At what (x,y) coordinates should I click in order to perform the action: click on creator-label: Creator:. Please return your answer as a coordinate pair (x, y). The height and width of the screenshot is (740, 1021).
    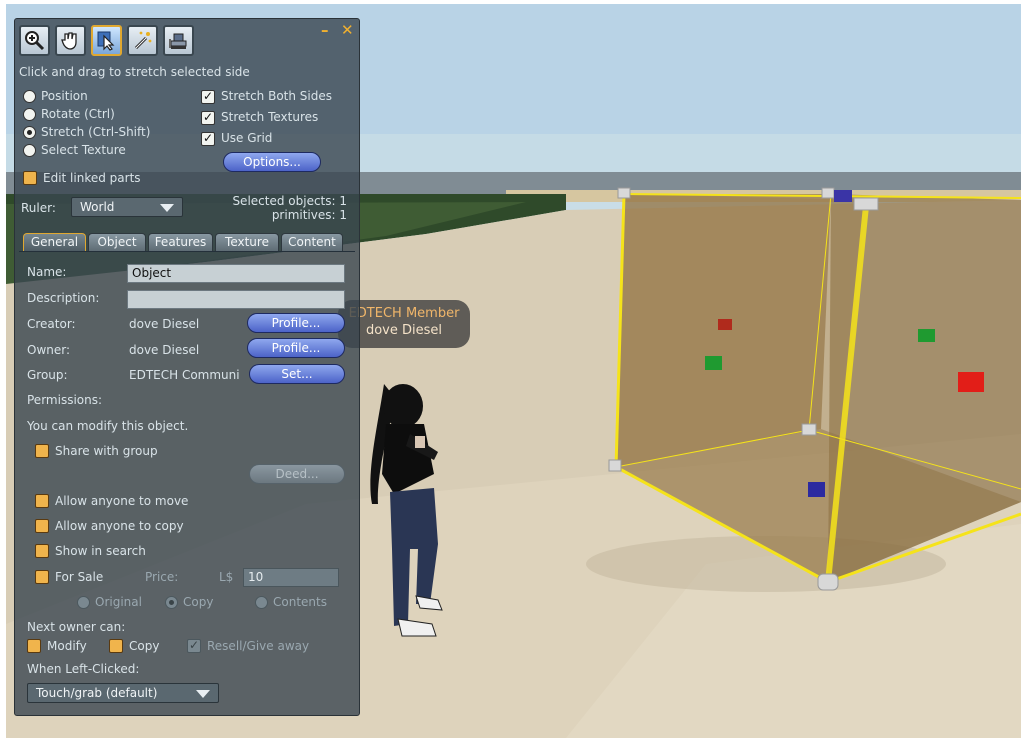
    Looking at the image, I should click on (51, 324).